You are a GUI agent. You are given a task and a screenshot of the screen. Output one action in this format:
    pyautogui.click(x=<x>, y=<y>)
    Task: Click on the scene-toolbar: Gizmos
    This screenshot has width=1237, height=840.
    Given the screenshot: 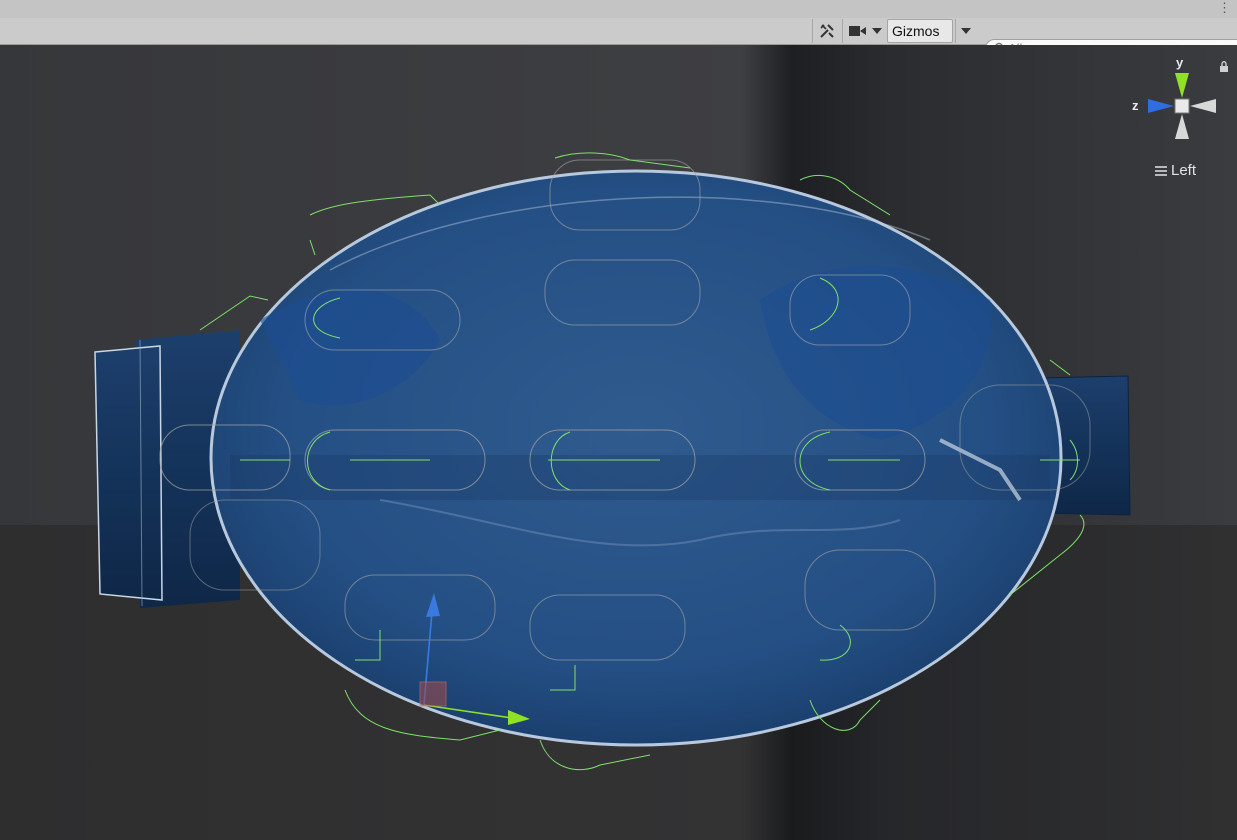 What is the action you would take?
    pyautogui.click(x=618, y=38)
    